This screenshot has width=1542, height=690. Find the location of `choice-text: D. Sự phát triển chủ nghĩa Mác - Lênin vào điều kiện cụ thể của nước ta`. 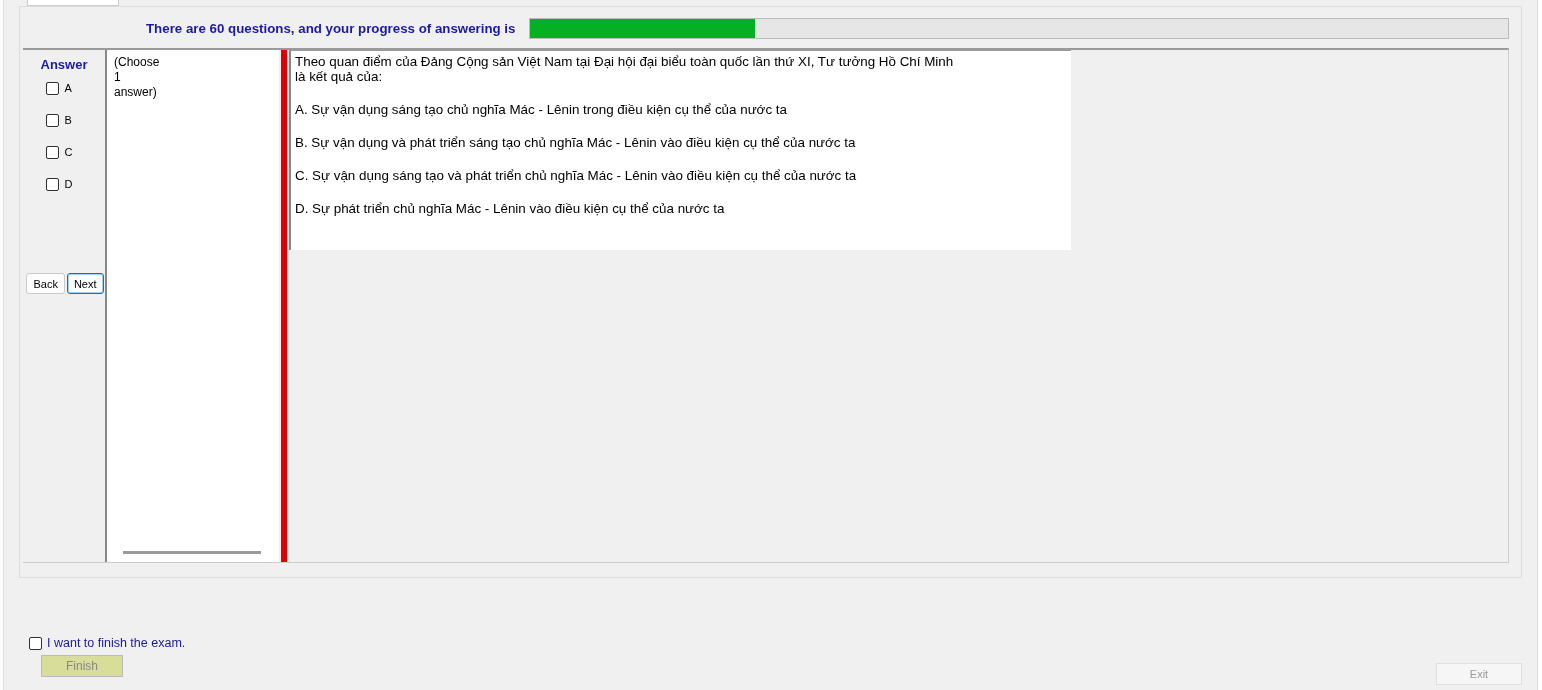

choice-text: D. Sự phát triển chủ nghĩa Mác - Lênin vào điều kiện cụ thể của nước ta is located at coordinates (510, 208).